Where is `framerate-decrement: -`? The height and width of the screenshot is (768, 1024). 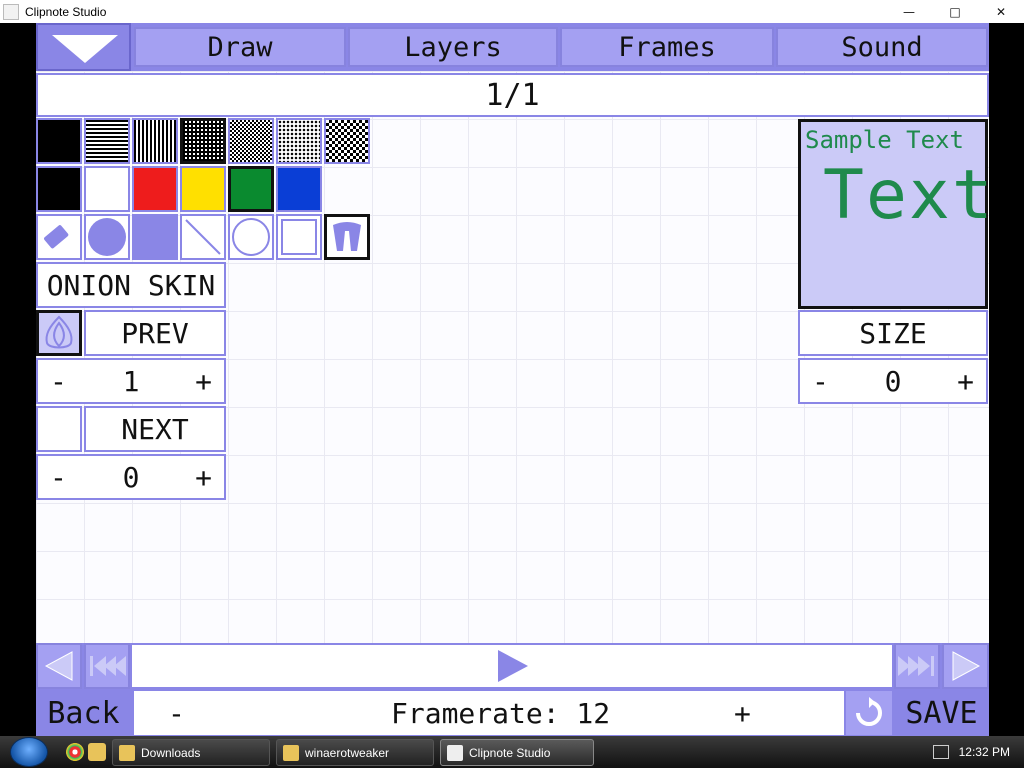 framerate-decrement: - is located at coordinates (176, 713).